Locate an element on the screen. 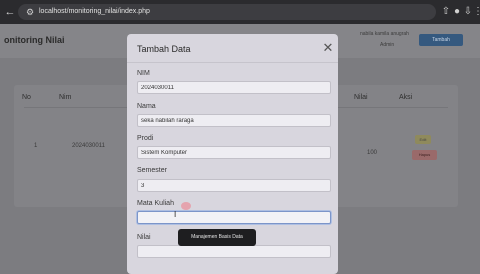 This screenshot has height=274, width=480. cell-no: 1 is located at coordinates (36, 146).